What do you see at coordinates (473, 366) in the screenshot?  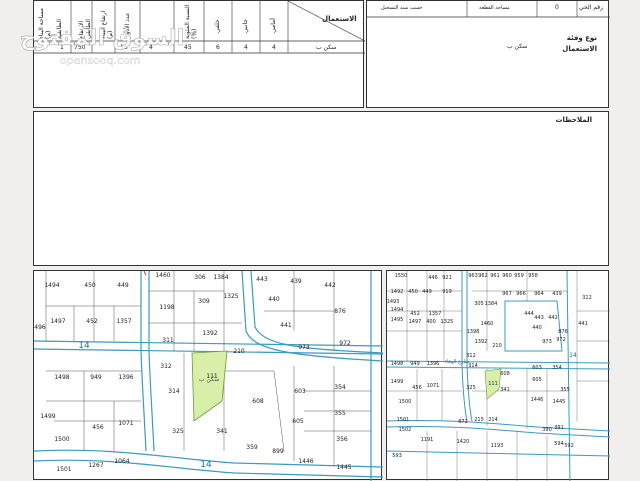 I see `parcel-number-314: 314` at bounding box center [473, 366].